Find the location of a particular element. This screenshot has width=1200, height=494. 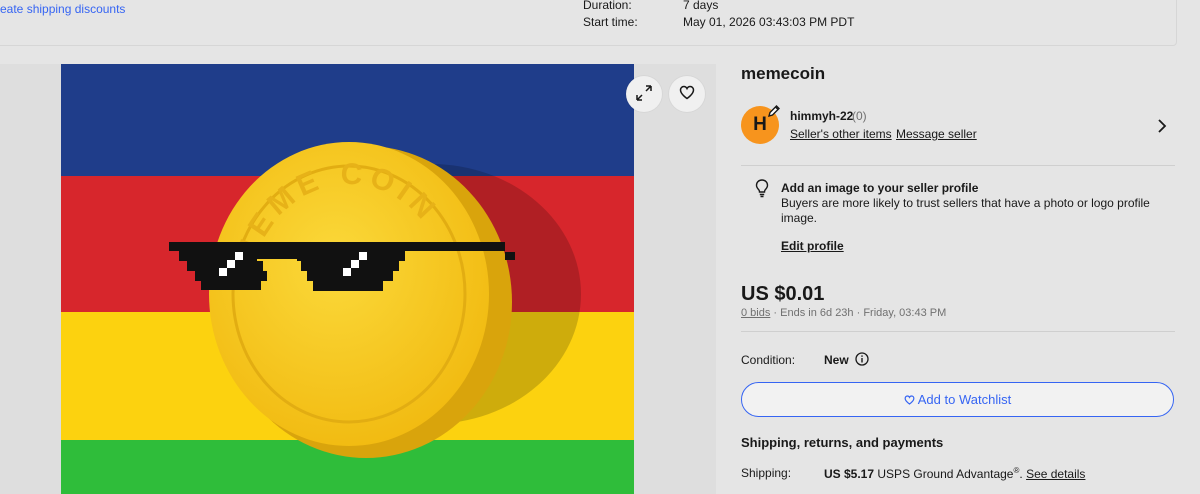

item-title: memecoin is located at coordinates (783, 73).